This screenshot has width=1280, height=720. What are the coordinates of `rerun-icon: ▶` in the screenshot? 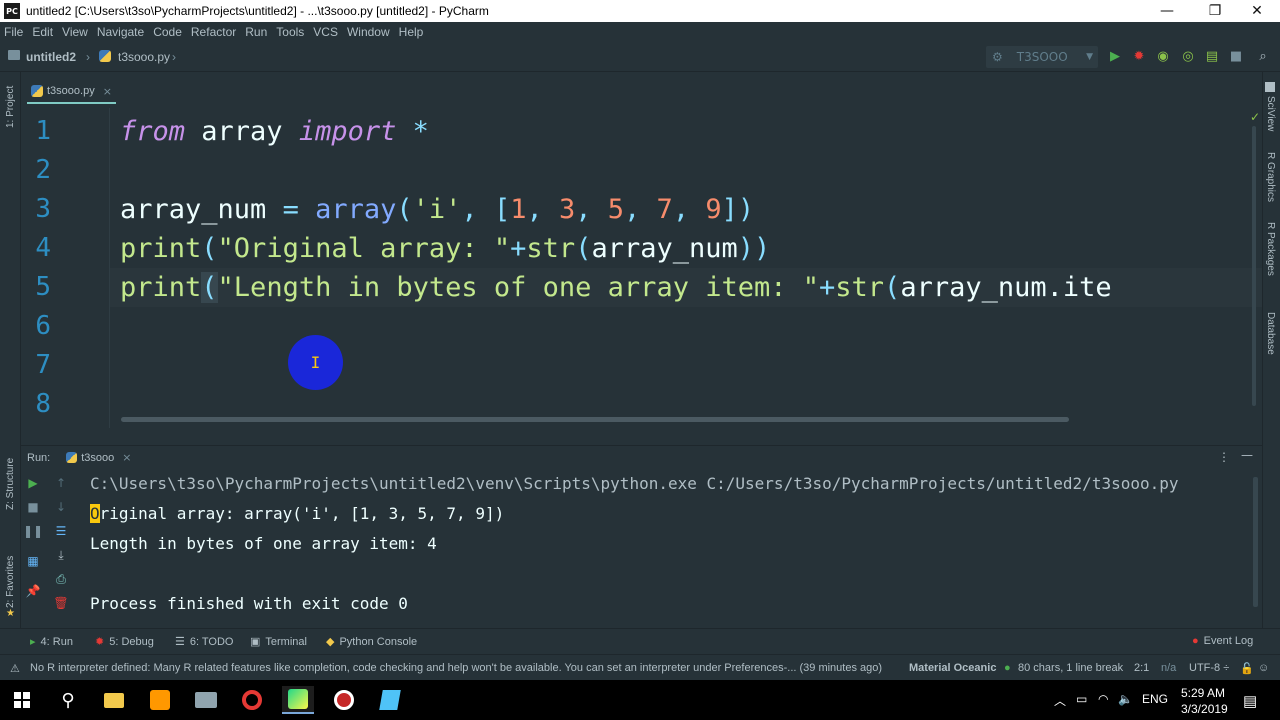 It's located at (33, 483).